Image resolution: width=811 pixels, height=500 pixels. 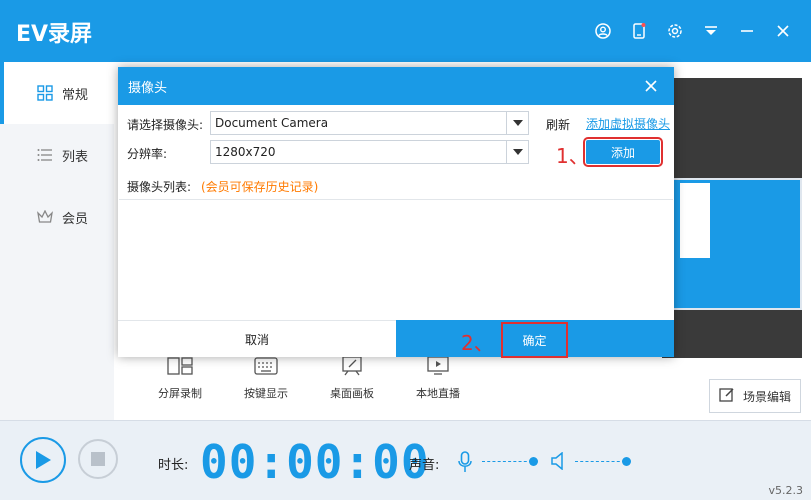 What do you see at coordinates (369, 152) in the screenshot?
I see `resolution-select: 1280x720` at bounding box center [369, 152].